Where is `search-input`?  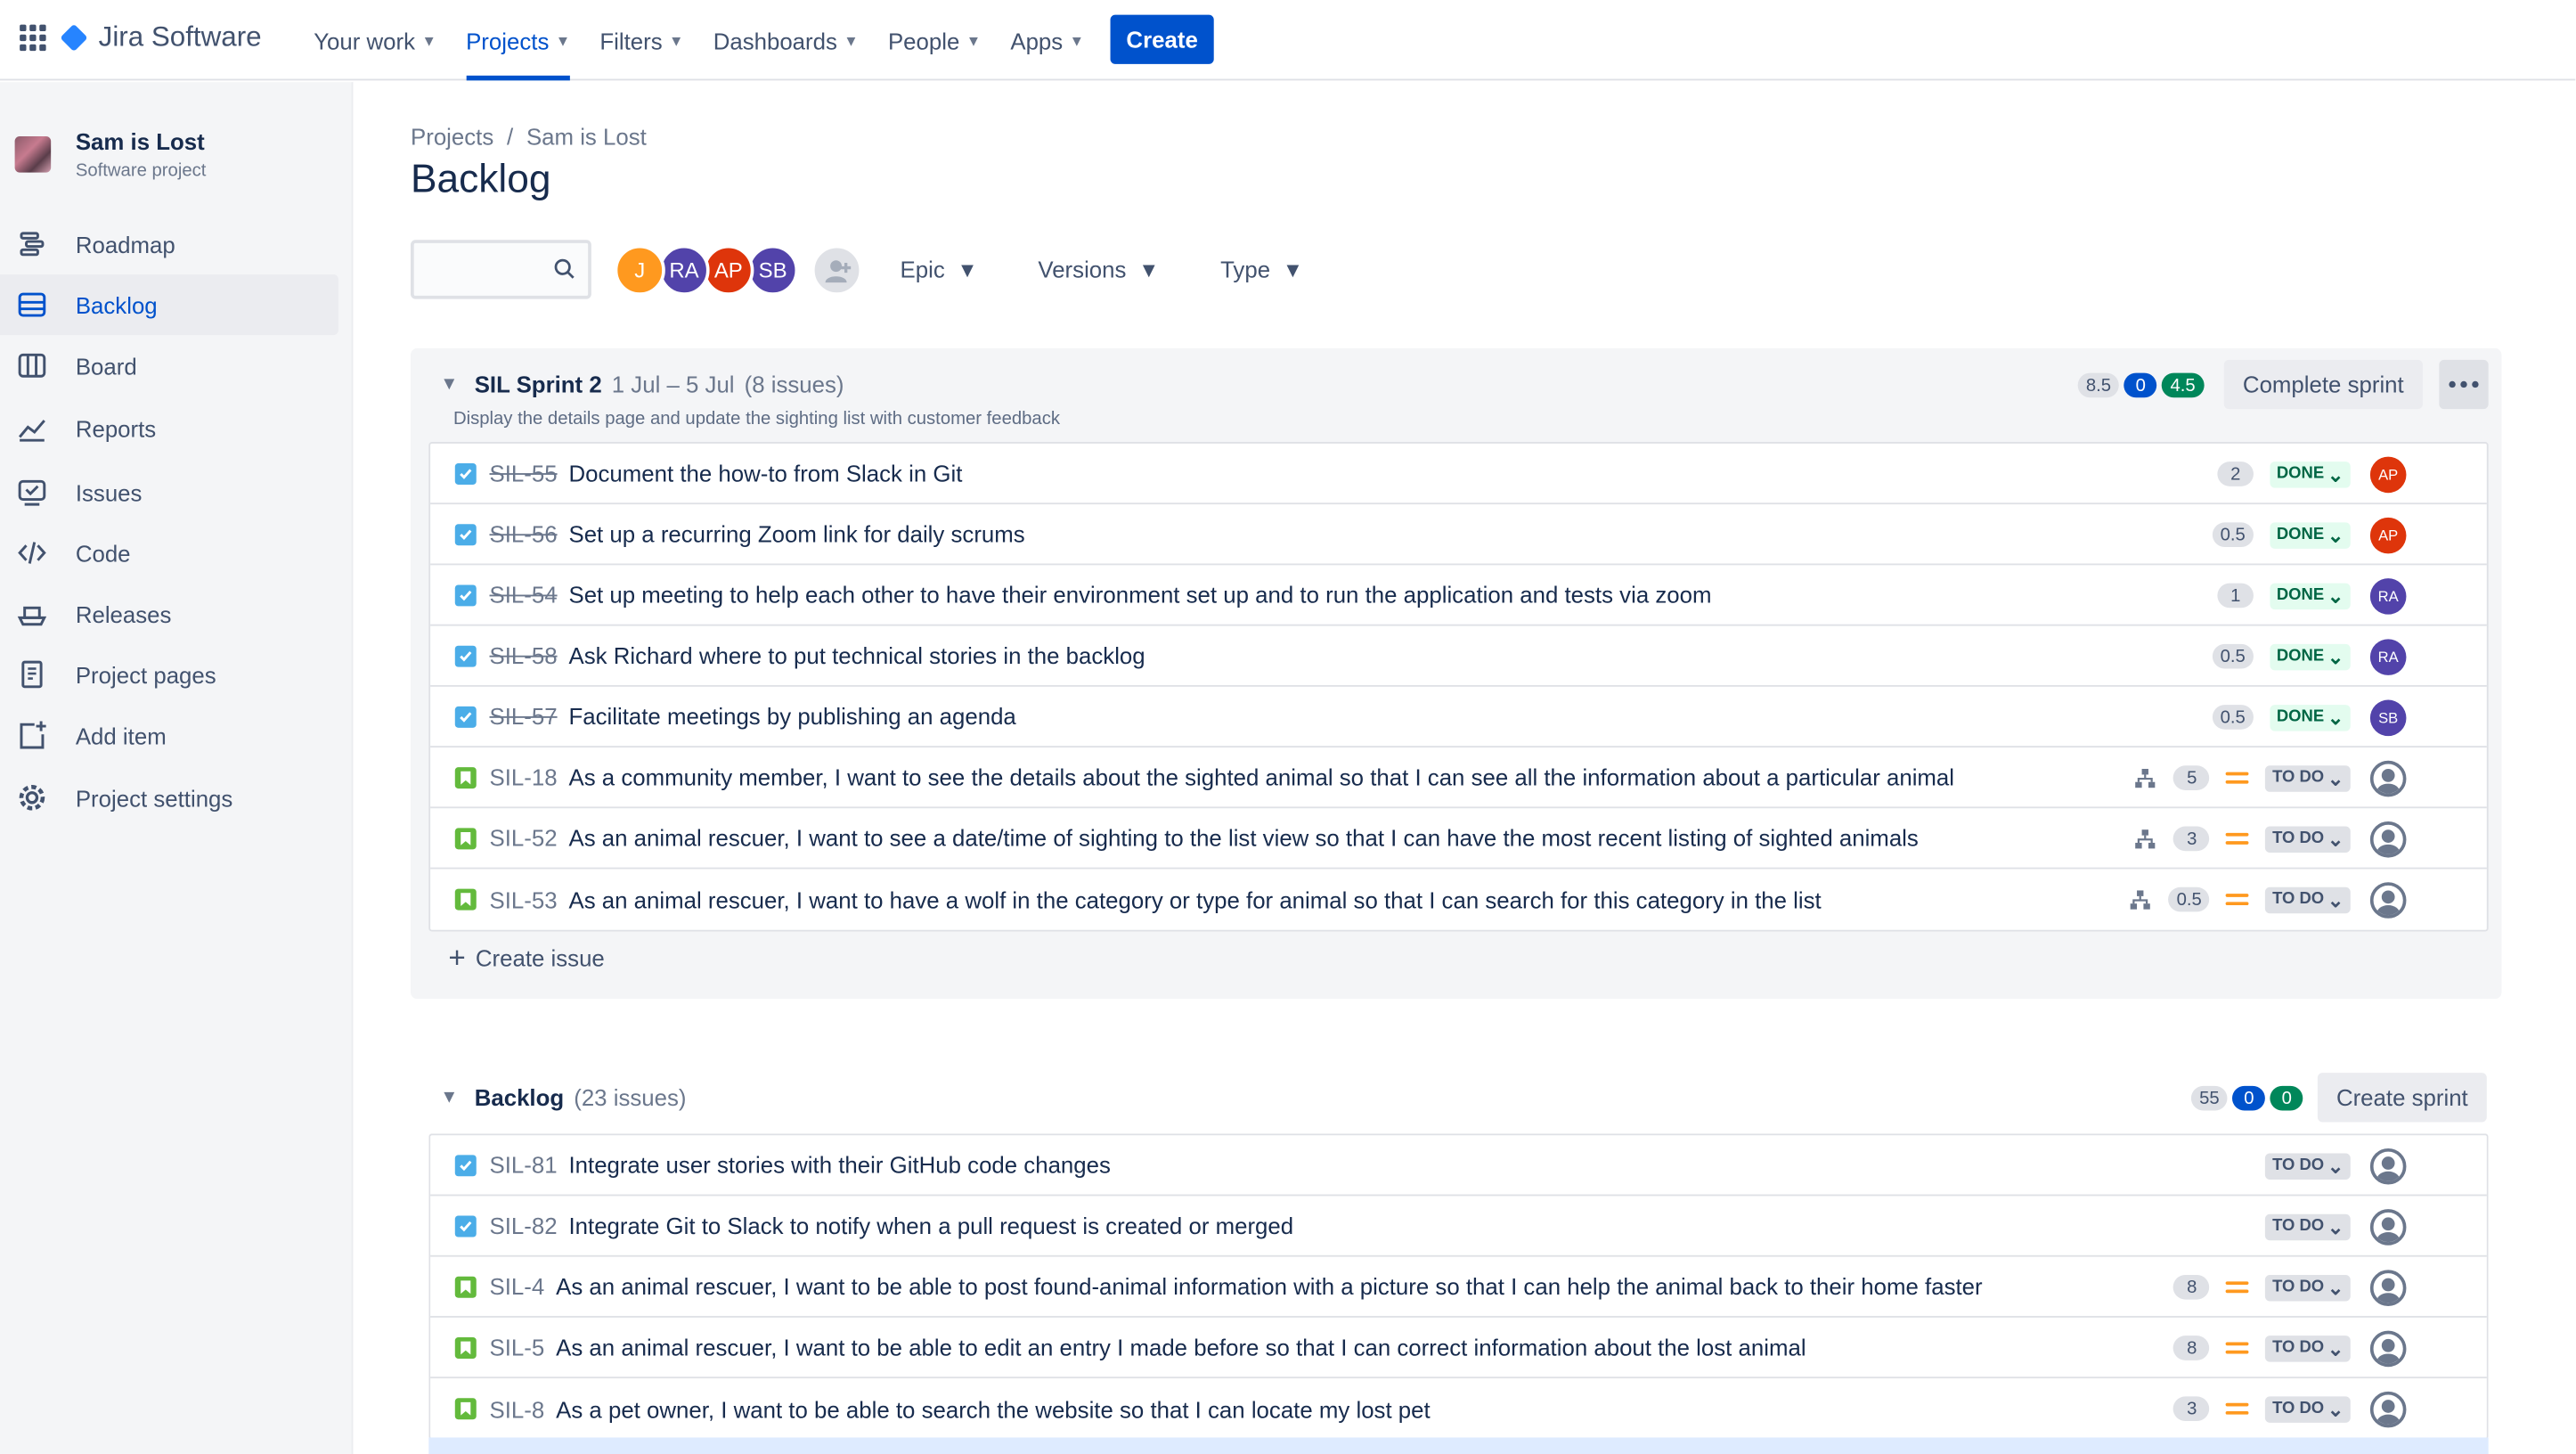
search-input is located at coordinates (501, 269).